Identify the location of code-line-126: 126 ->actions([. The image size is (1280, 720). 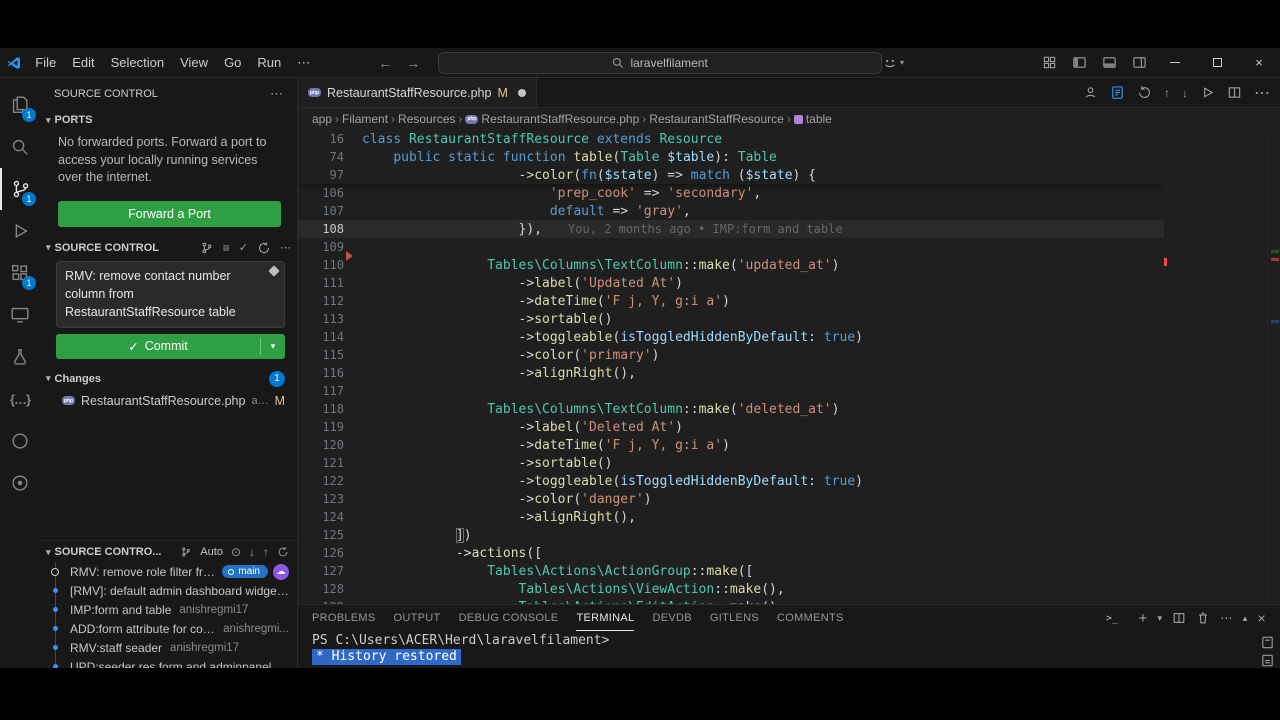
(731, 553).